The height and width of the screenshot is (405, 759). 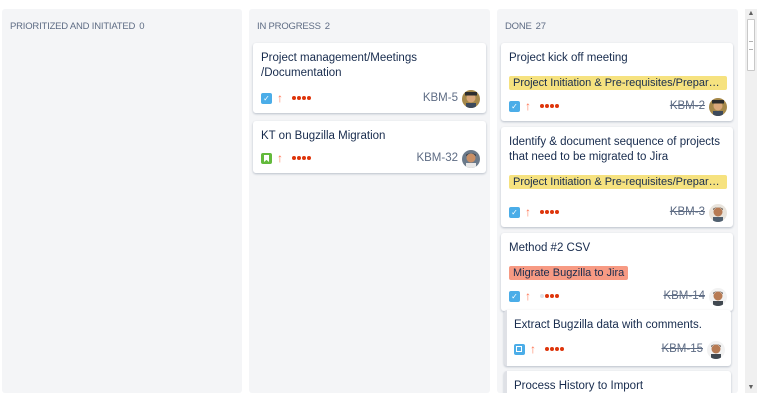 What do you see at coordinates (440, 98) in the screenshot?
I see `issue-key: KBM-5` at bounding box center [440, 98].